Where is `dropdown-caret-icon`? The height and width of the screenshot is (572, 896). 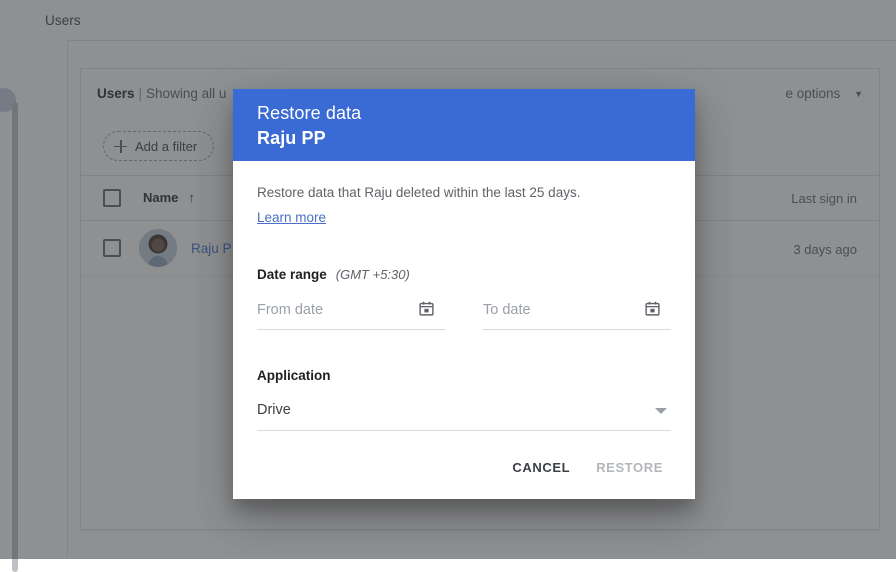 dropdown-caret-icon is located at coordinates (661, 411).